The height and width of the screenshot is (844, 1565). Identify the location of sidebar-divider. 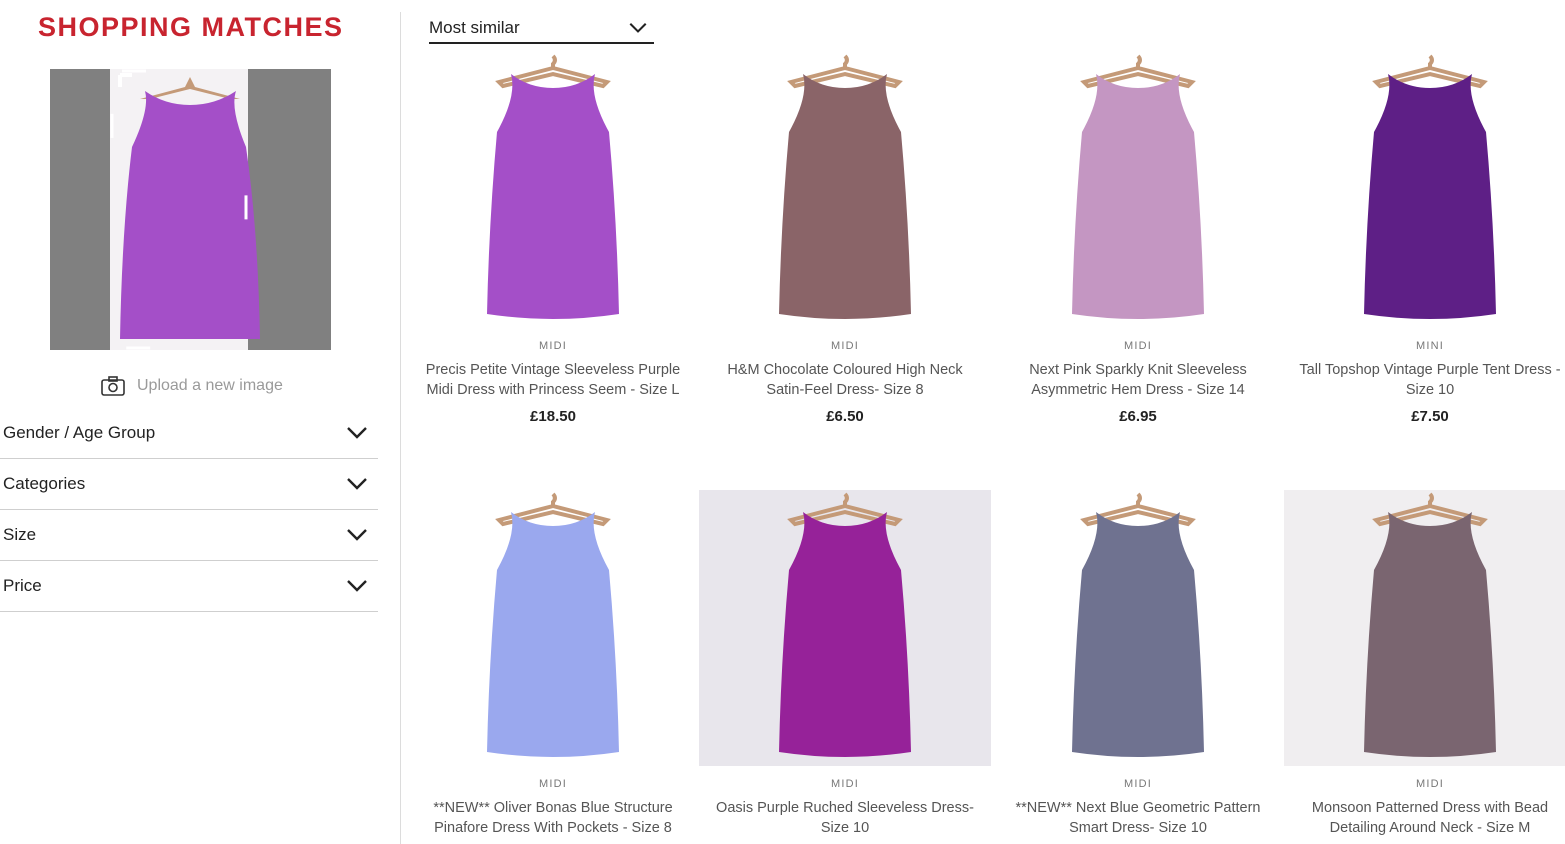
(400, 428).